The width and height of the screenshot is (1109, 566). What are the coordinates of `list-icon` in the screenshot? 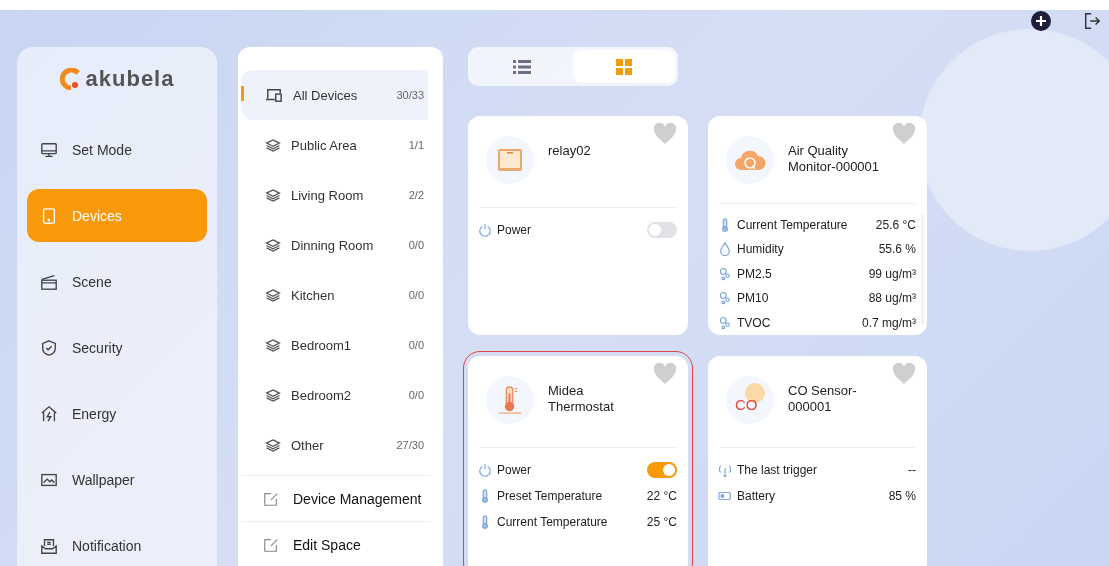 It's located at (522, 66).